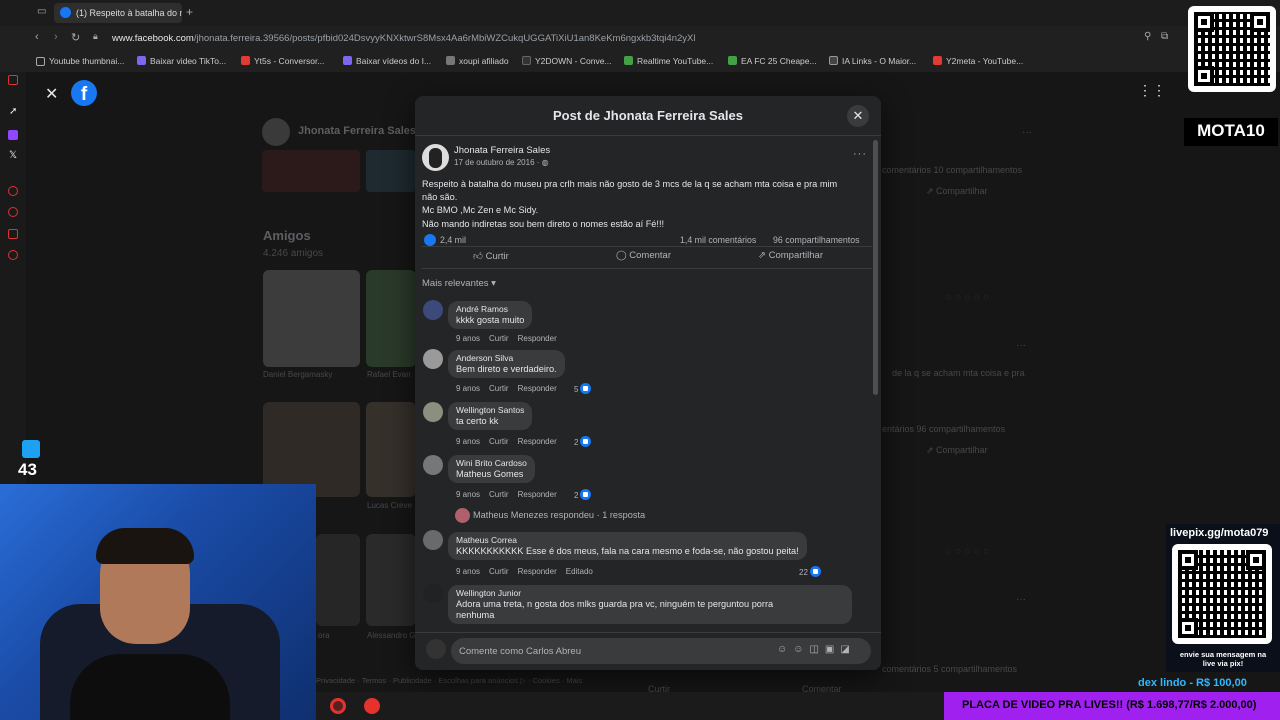 This screenshot has width=1280, height=720. What do you see at coordinates (490, 309) in the screenshot?
I see `commenter-name: André Ramos` at bounding box center [490, 309].